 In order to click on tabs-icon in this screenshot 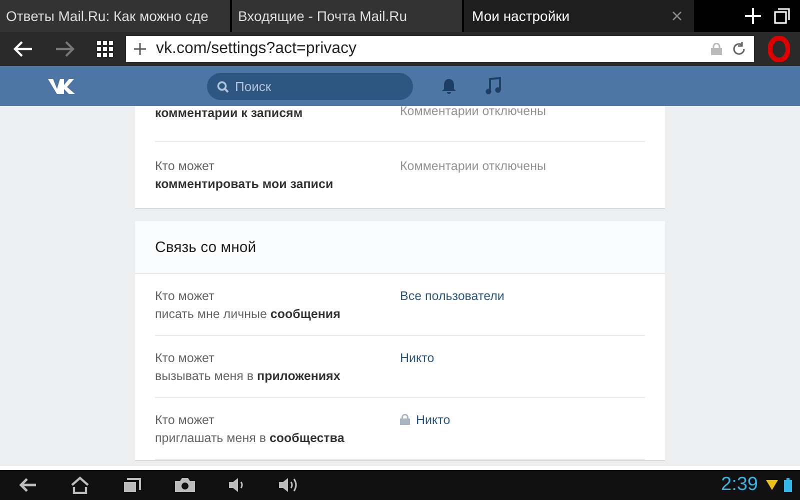, I will do `click(782, 16)`.